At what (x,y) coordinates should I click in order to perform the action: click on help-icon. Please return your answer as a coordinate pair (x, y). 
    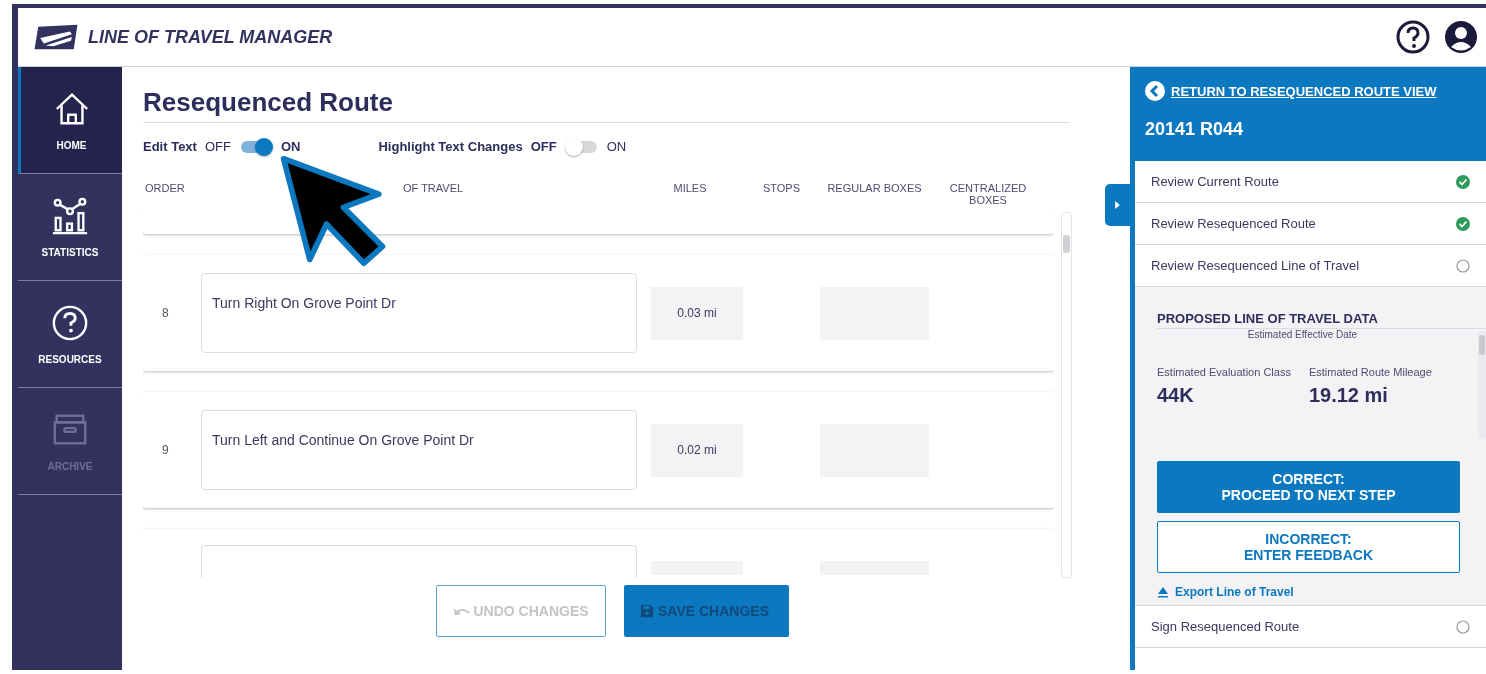
    Looking at the image, I should click on (1413, 37).